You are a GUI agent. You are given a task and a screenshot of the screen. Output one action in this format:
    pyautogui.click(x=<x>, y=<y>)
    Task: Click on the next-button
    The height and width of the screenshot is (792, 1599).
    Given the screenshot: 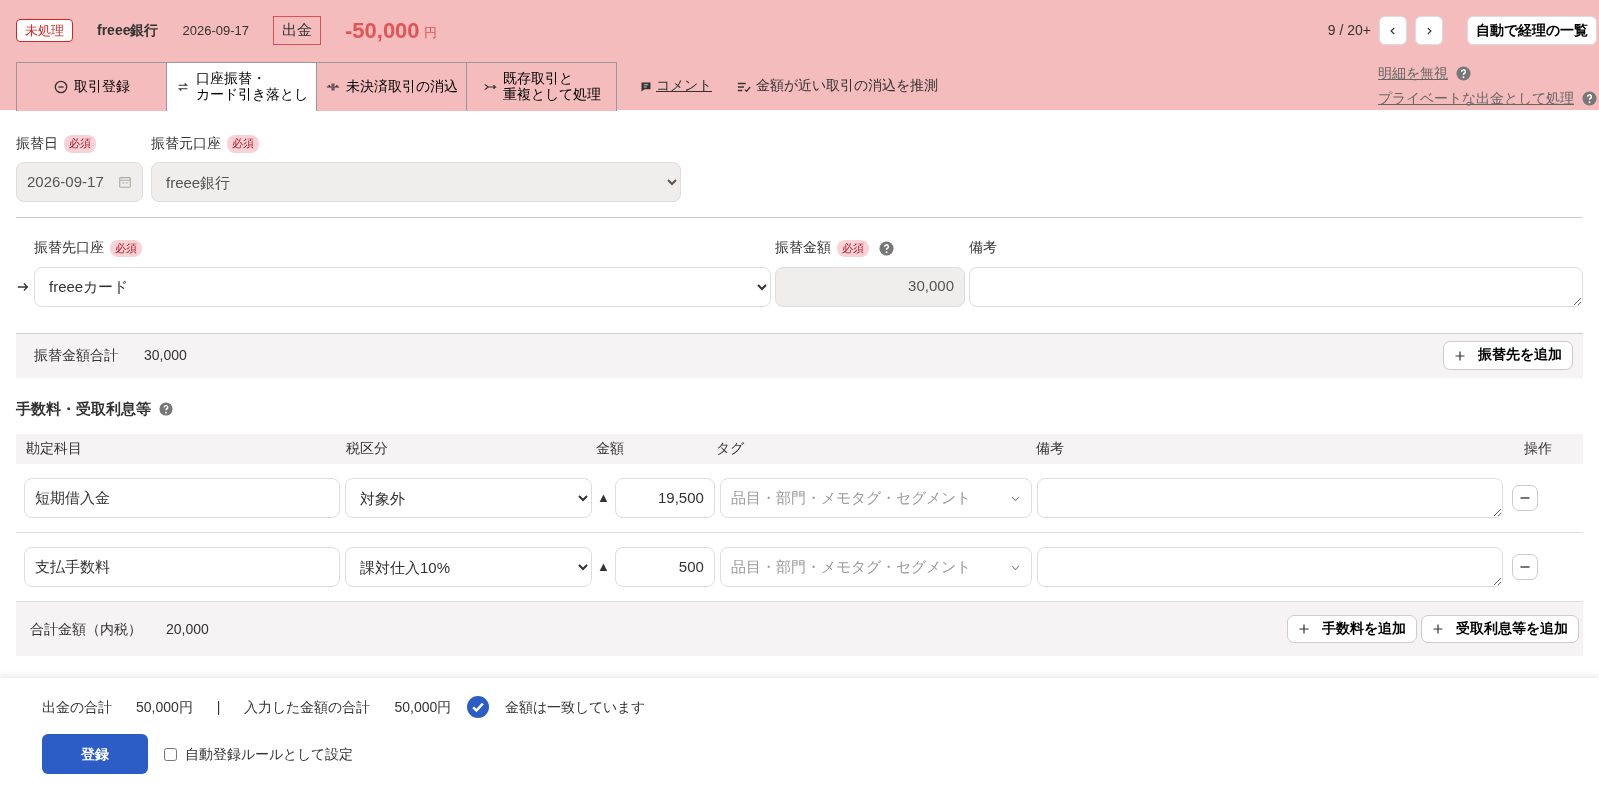 What is the action you would take?
    pyautogui.click(x=1429, y=30)
    